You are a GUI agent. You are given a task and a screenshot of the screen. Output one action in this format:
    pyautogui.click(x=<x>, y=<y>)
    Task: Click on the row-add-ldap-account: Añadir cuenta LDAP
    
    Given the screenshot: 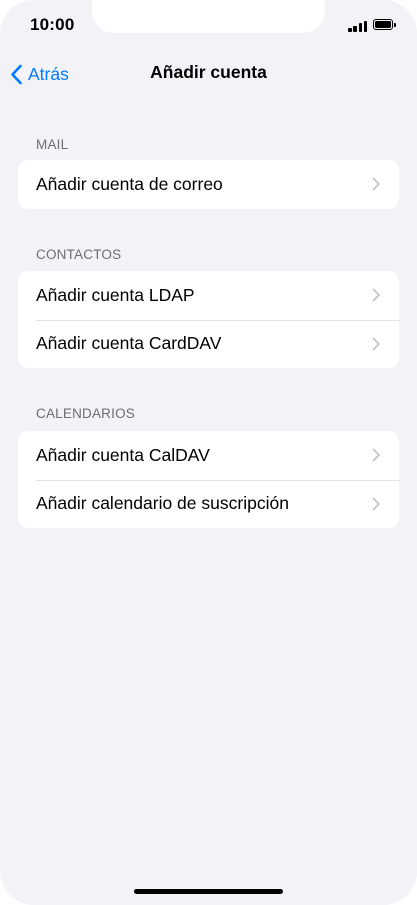 What is the action you would take?
    pyautogui.click(x=208, y=295)
    